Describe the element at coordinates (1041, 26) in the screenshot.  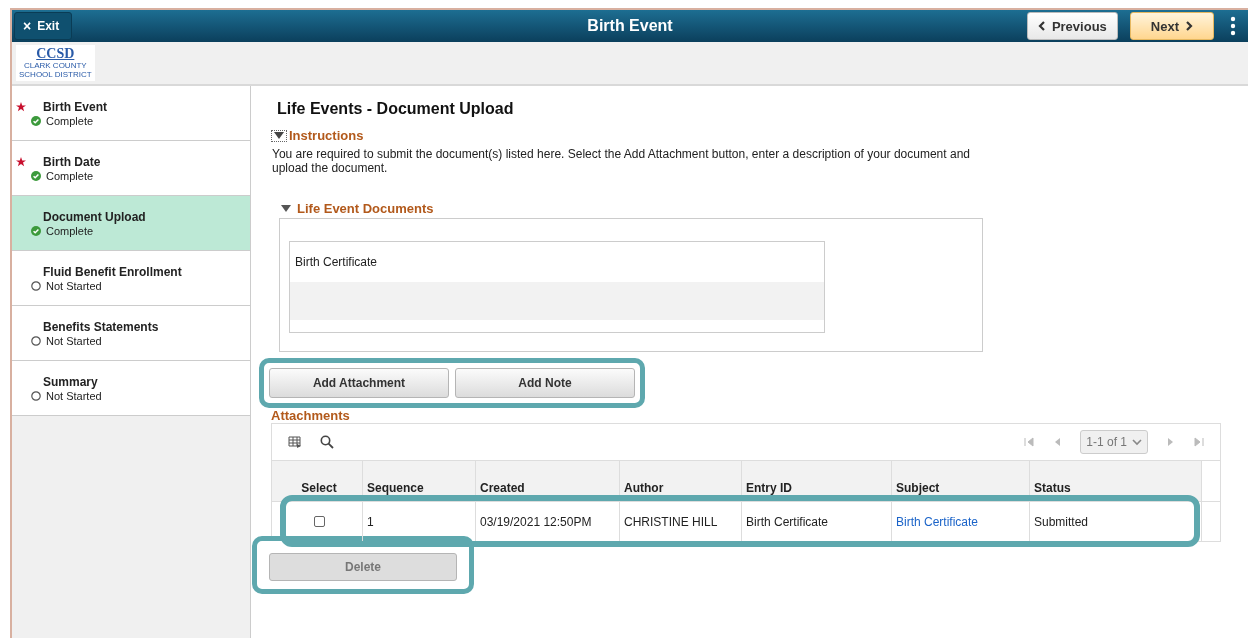
I see `chevron-left-icon` at that location.